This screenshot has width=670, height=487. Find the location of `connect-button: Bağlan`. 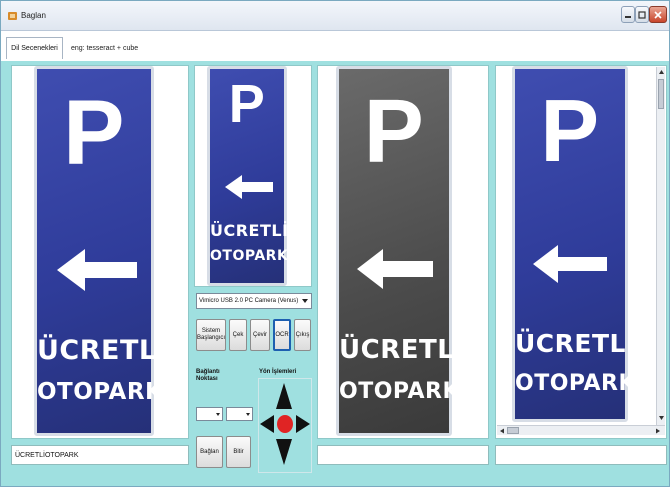

connect-button: Bağlan is located at coordinates (209, 452).